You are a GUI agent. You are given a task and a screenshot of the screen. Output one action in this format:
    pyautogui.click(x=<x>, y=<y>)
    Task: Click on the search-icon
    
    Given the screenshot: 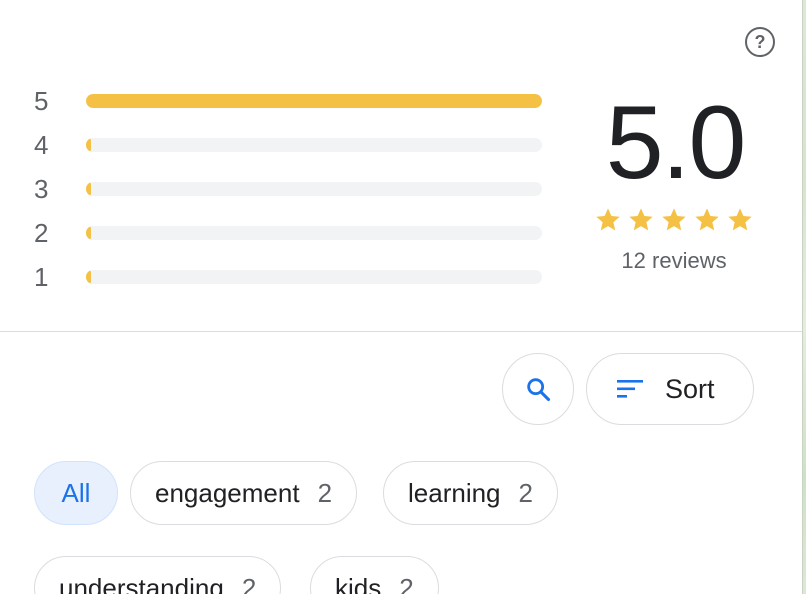 What is the action you would take?
    pyautogui.click(x=539, y=390)
    